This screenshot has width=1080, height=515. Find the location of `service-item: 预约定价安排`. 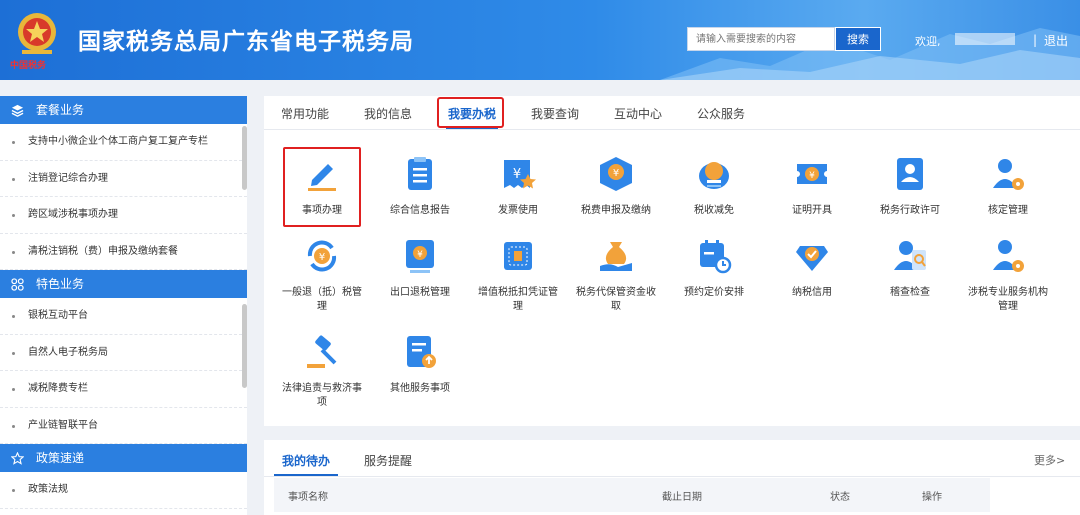

service-item: 预约定价安排 is located at coordinates (714, 268).